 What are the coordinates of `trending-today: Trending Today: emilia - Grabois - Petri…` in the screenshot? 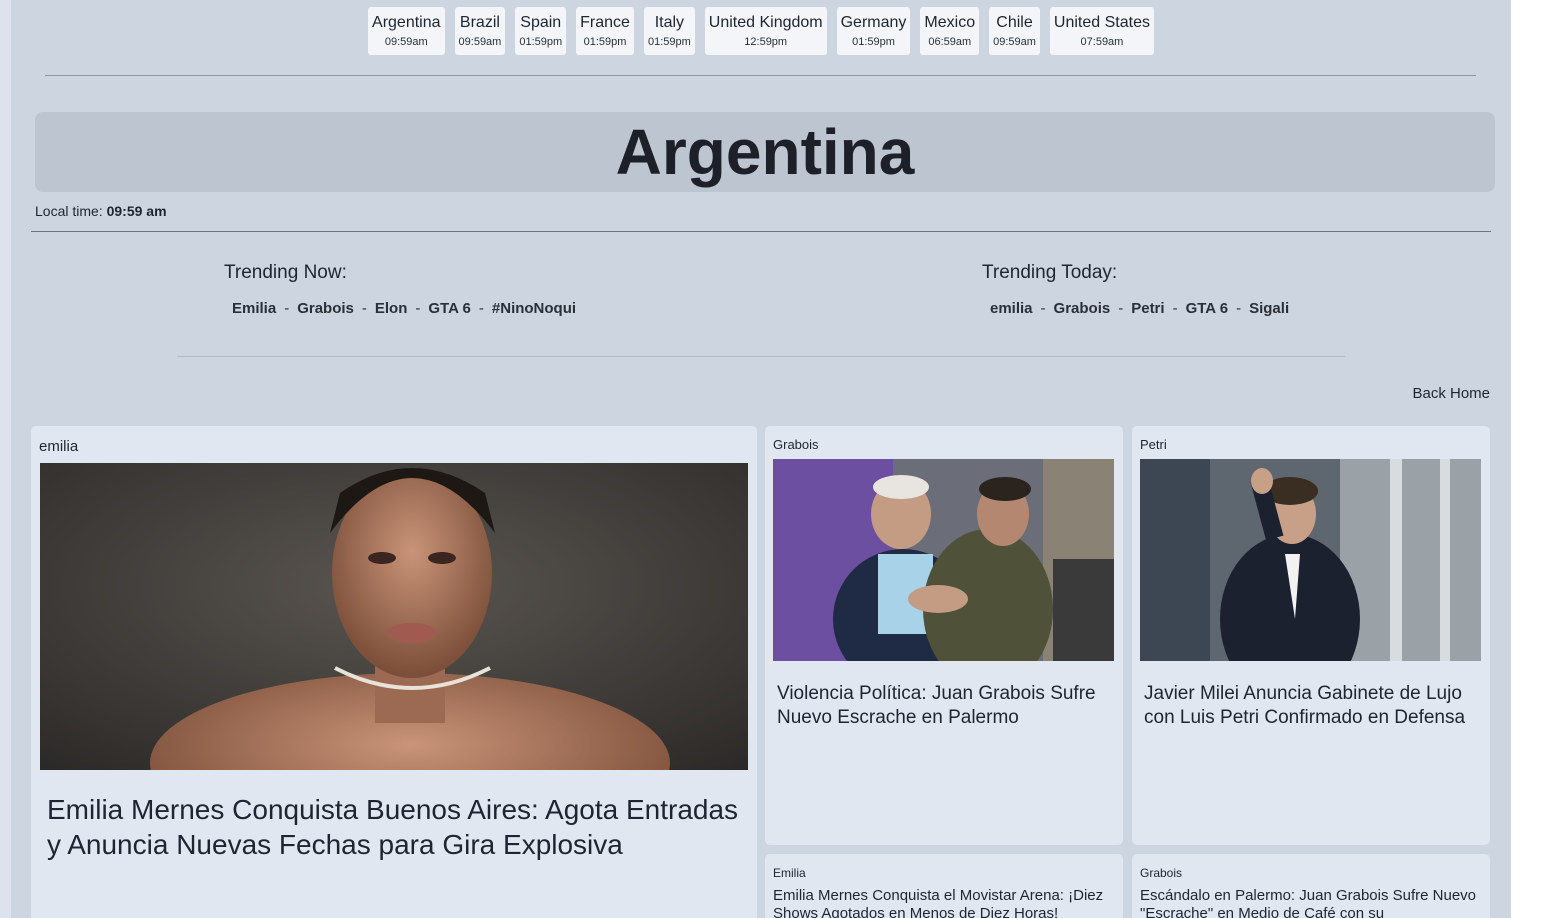 It's located at (1135, 289).